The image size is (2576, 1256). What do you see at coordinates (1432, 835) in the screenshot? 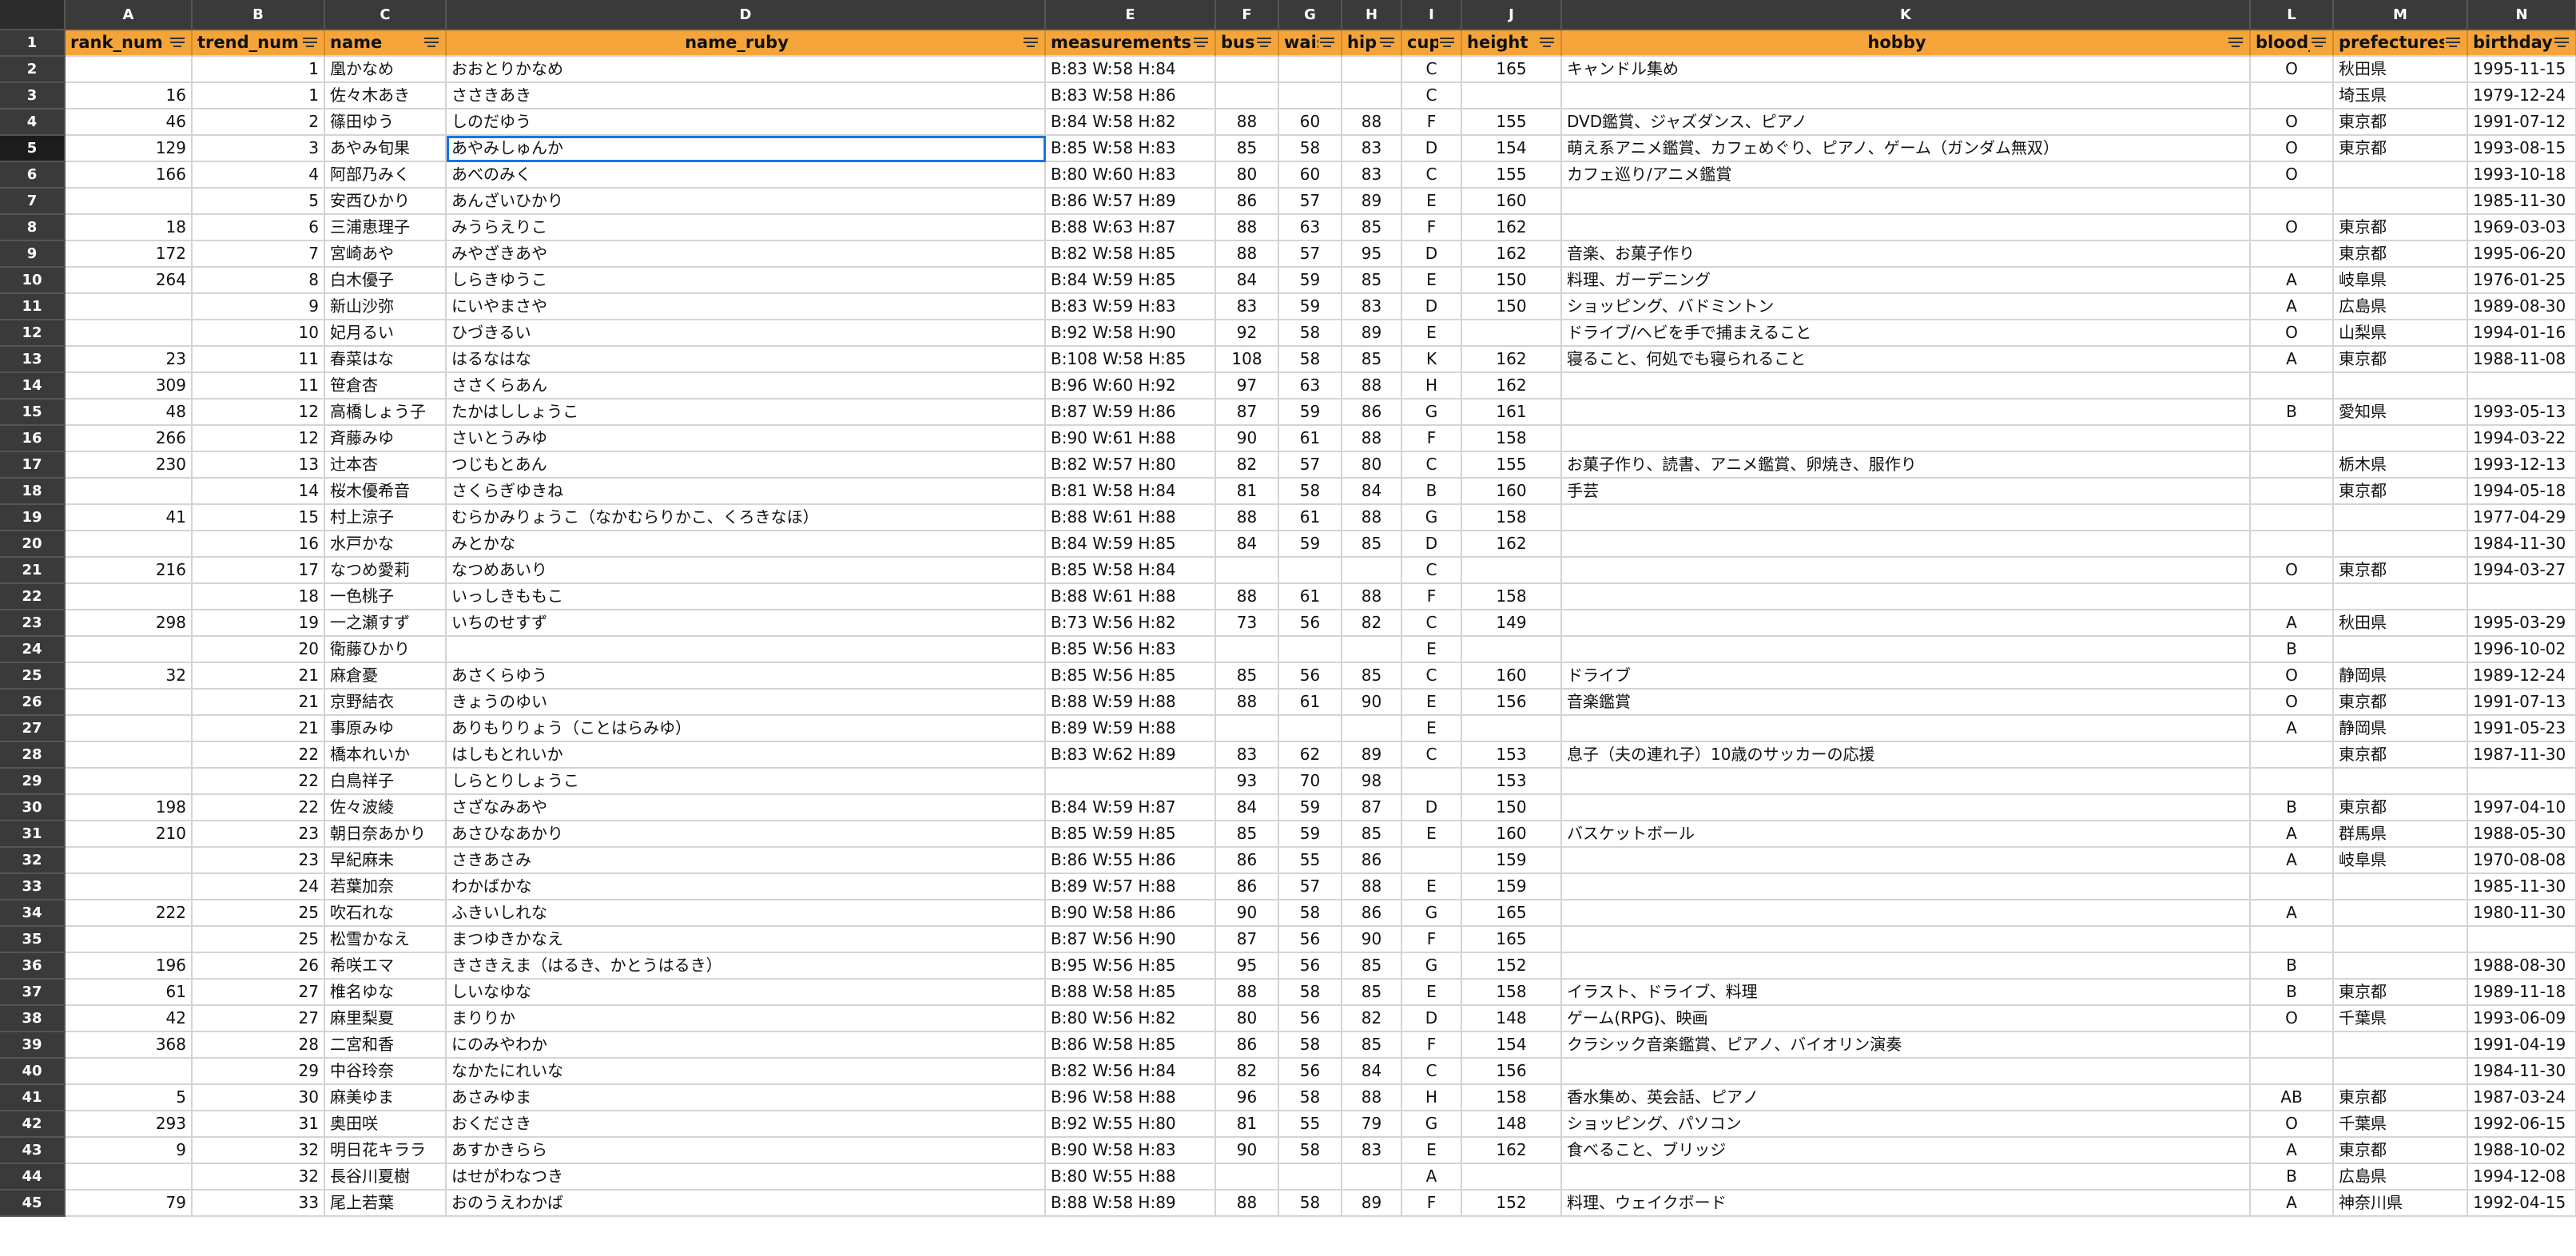
I see `cell-cup: E` at bounding box center [1432, 835].